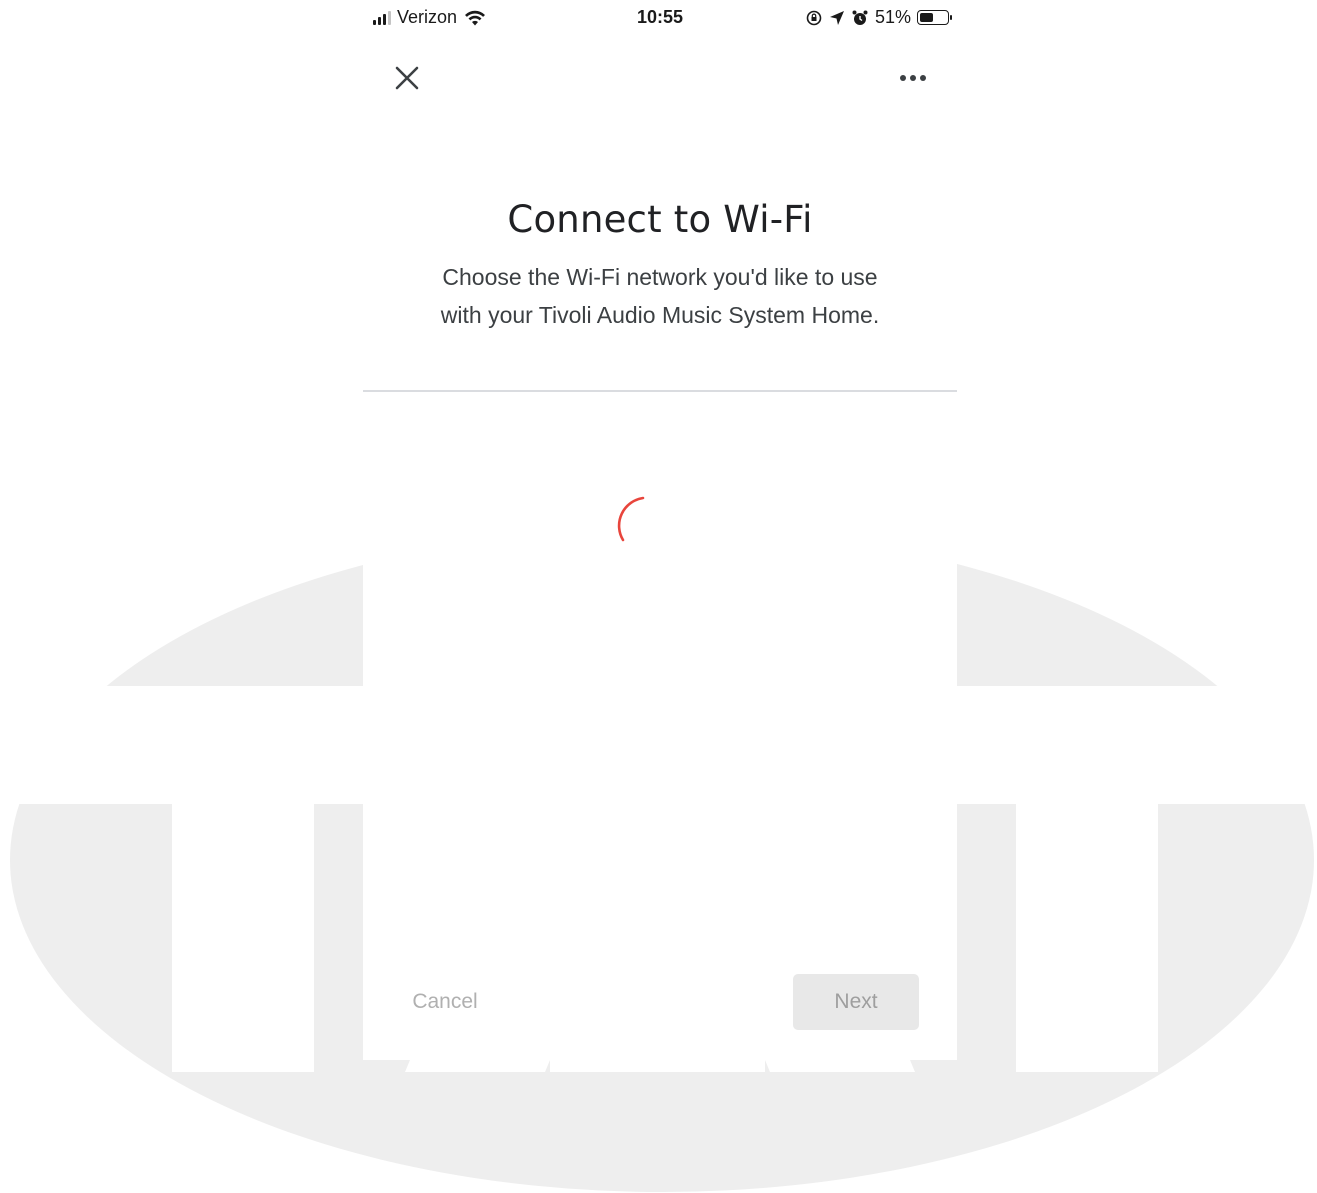  Describe the element at coordinates (631, 519) in the screenshot. I see `loading-spinner-icon` at that location.